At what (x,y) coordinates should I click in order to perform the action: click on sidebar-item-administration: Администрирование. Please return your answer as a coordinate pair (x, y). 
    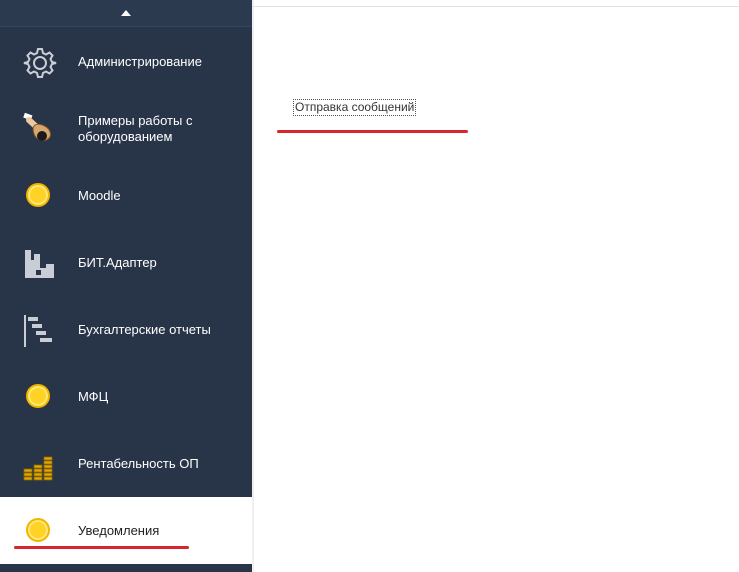
    Looking at the image, I should click on (126, 61).